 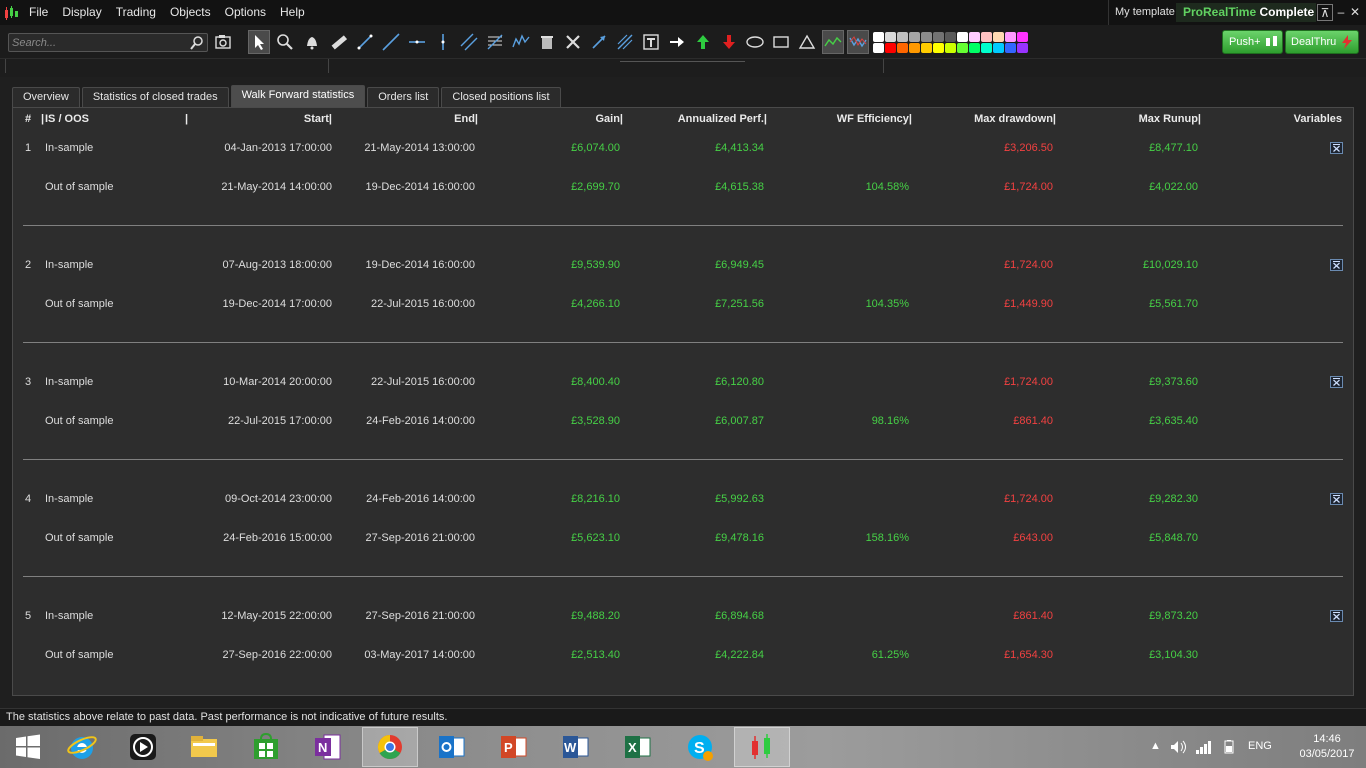 I want to click on file-explorer-icon, so click(x=204, y=747).